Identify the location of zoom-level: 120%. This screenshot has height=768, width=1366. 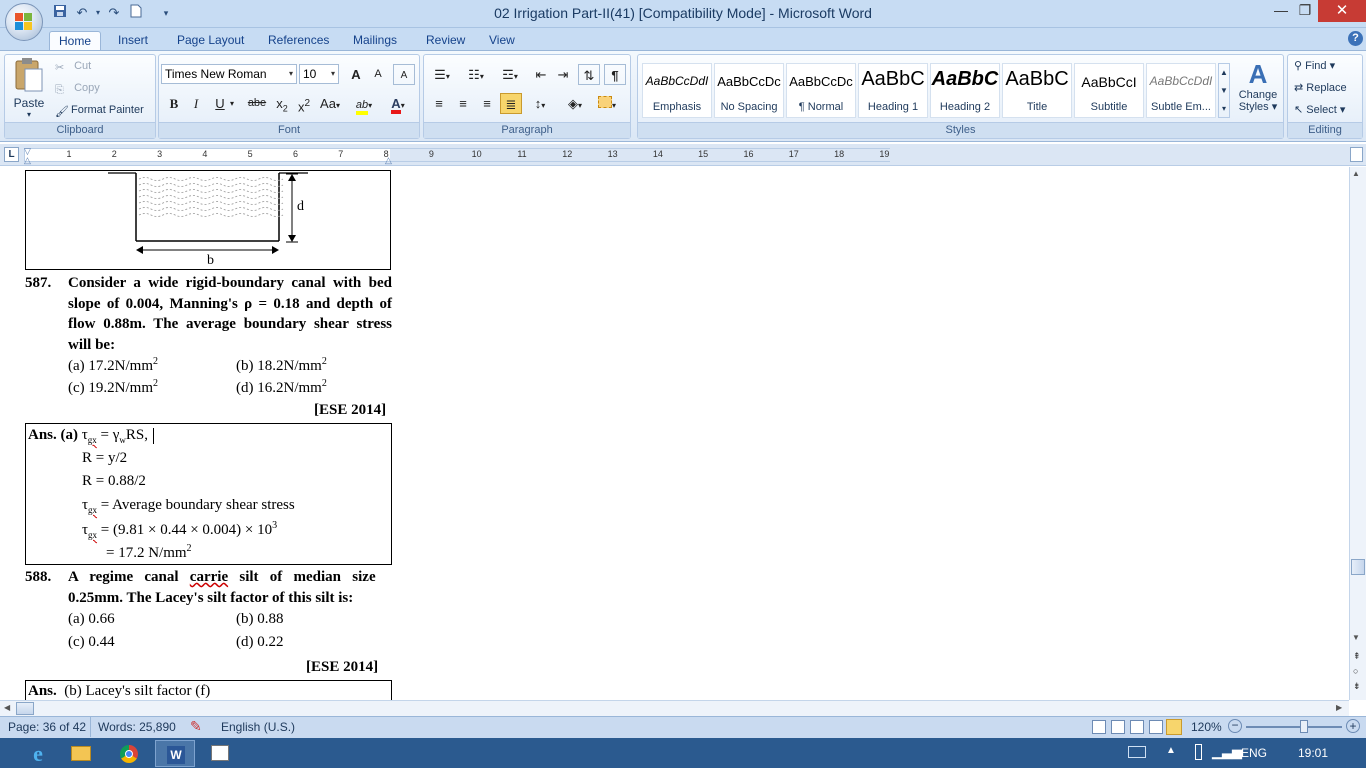
(1206, 727).